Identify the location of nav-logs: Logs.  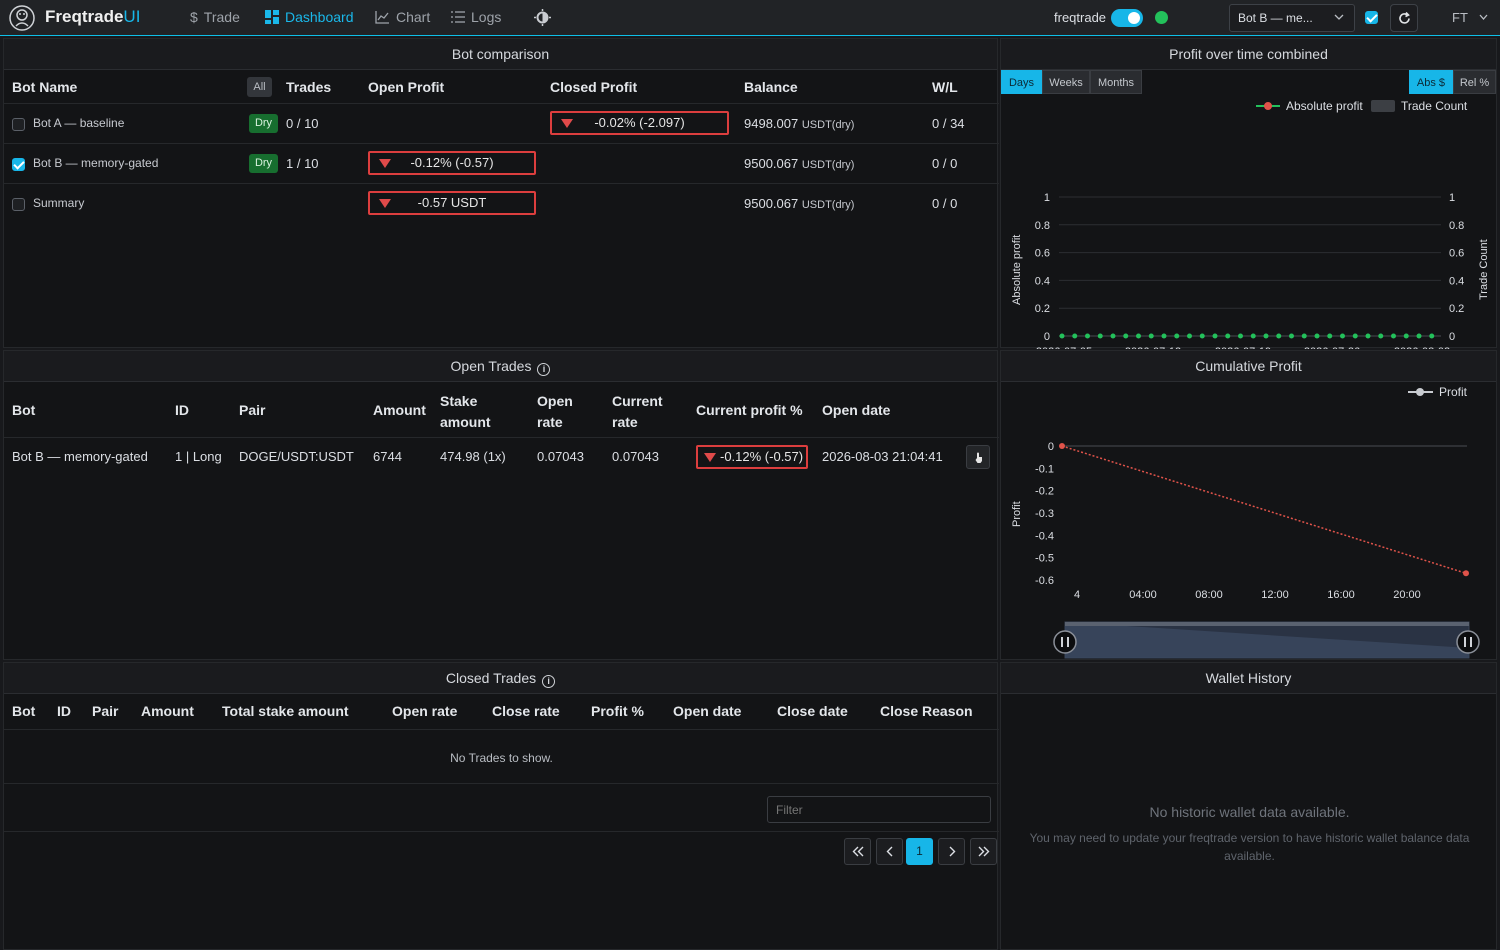
(476, 17).